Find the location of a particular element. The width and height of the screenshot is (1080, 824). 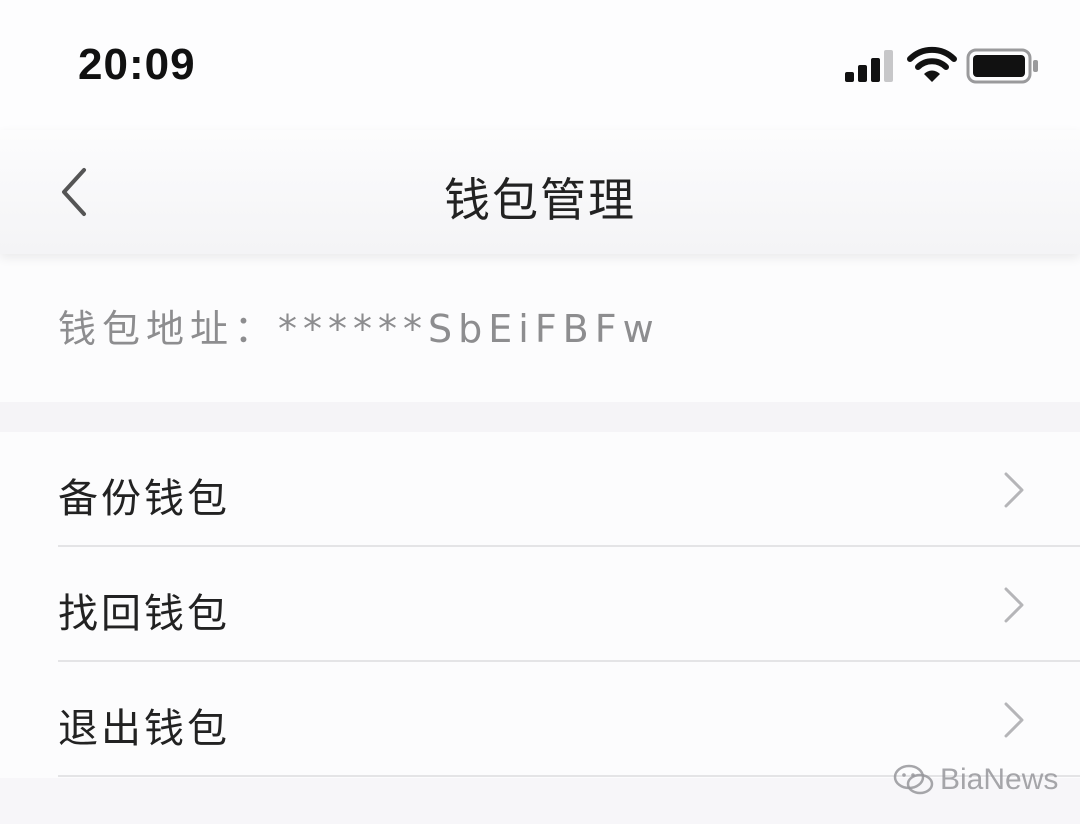

menu-item-label: 备份钱包 is located at coordinates (144, 499).